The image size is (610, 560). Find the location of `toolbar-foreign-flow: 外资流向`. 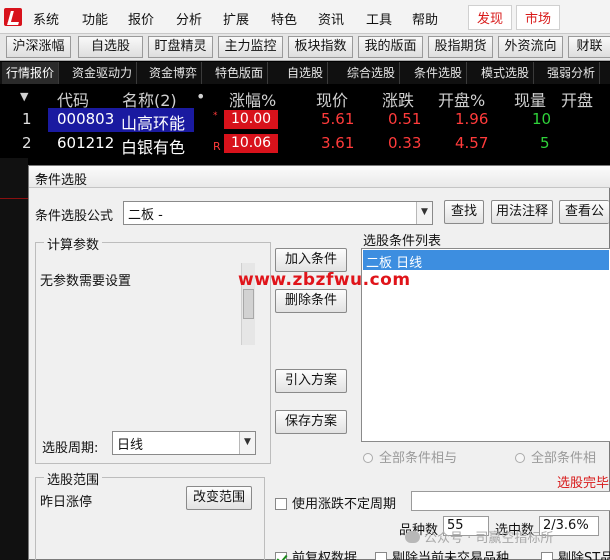

toolbar-foreign-flow: 外资流向 is located at coordinates (530, 47).